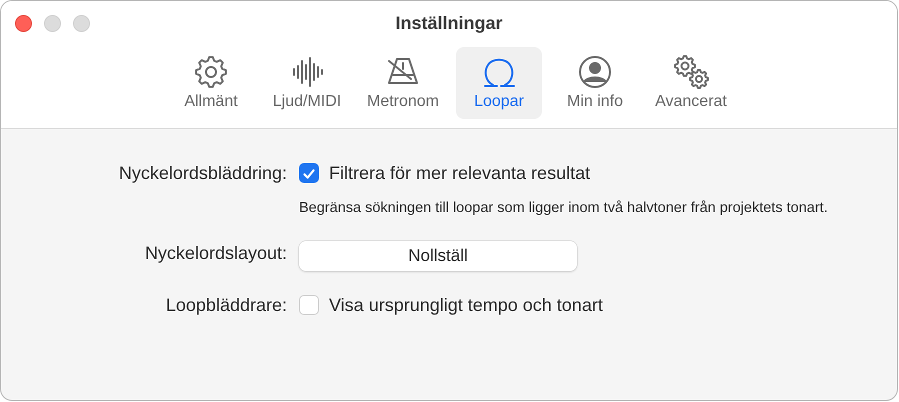 This screenshot has width=899, height=402. What do you see at coordinates (448, 23) in the screenshot?
I see `window-title: Inställningar` at bounding box center [448, 23].